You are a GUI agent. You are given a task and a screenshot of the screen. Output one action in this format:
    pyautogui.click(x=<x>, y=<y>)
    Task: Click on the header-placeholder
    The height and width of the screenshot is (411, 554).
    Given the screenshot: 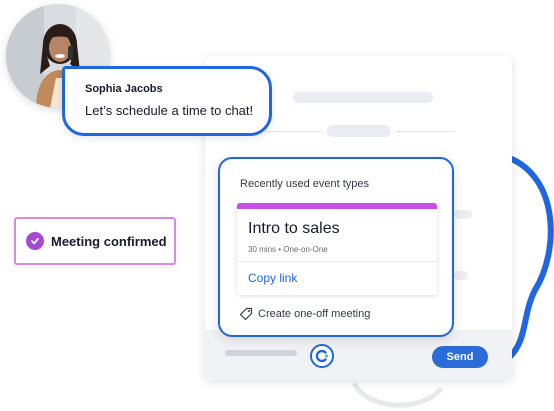 What is the action you would take?
    pyautogui.click(x=363, y=97)
    